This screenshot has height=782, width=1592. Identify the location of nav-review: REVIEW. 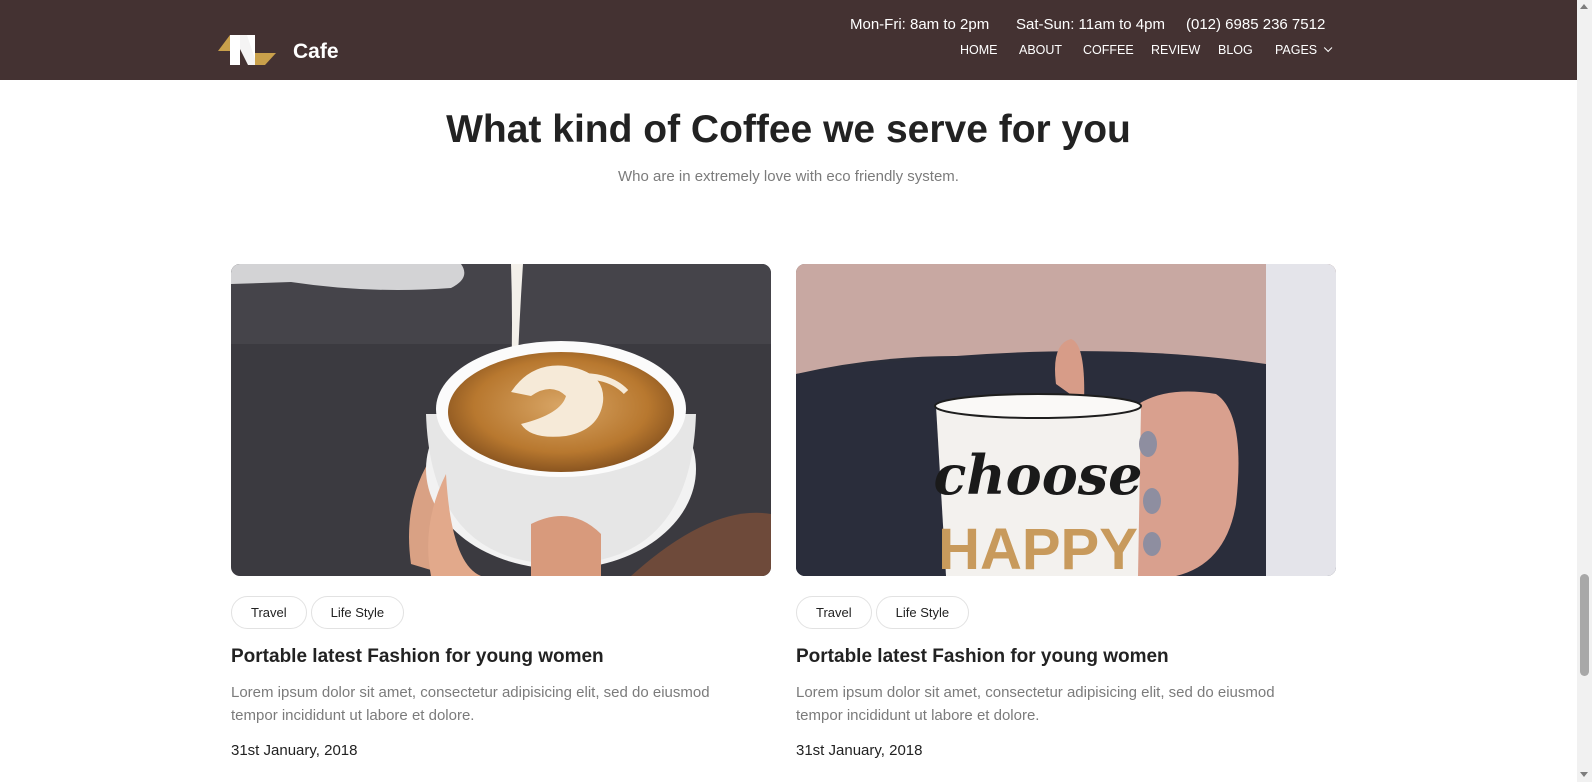
(1175, 50).